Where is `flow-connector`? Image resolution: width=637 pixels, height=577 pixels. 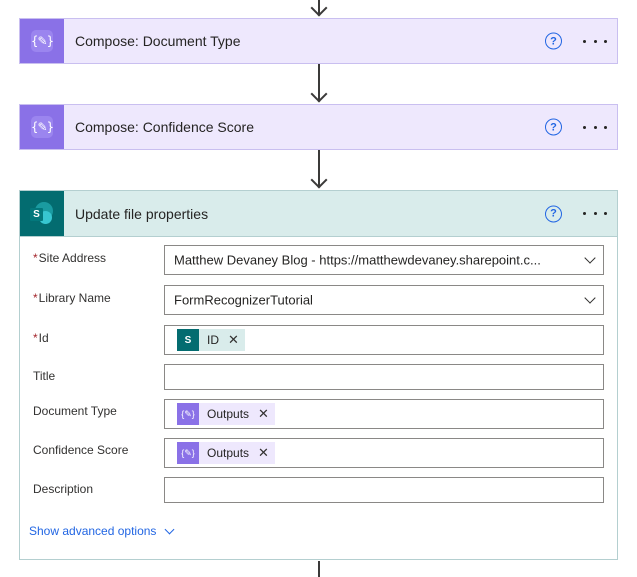
flow-connector is located at coordinates (319, 569).